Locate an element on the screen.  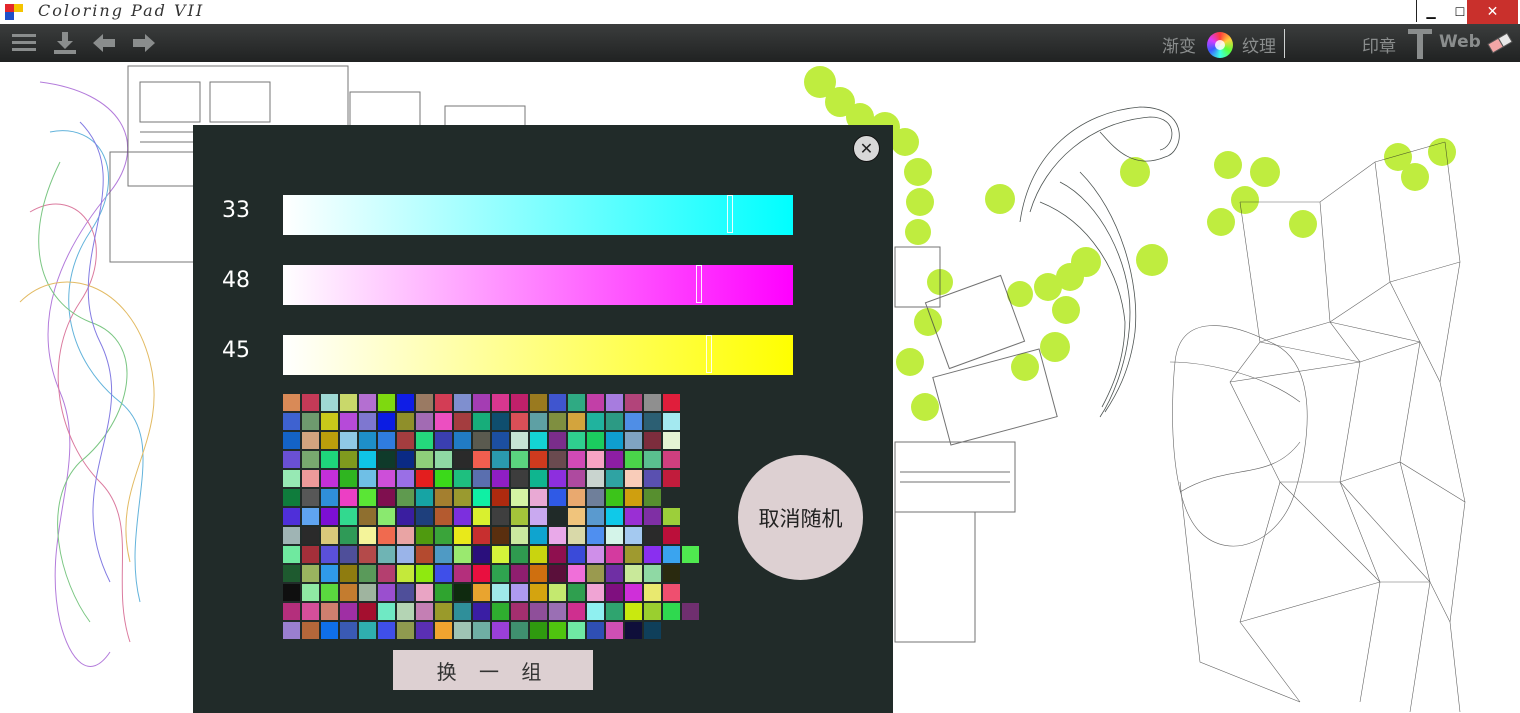
undo-arrow-icon is located at coordinates (104, 43).